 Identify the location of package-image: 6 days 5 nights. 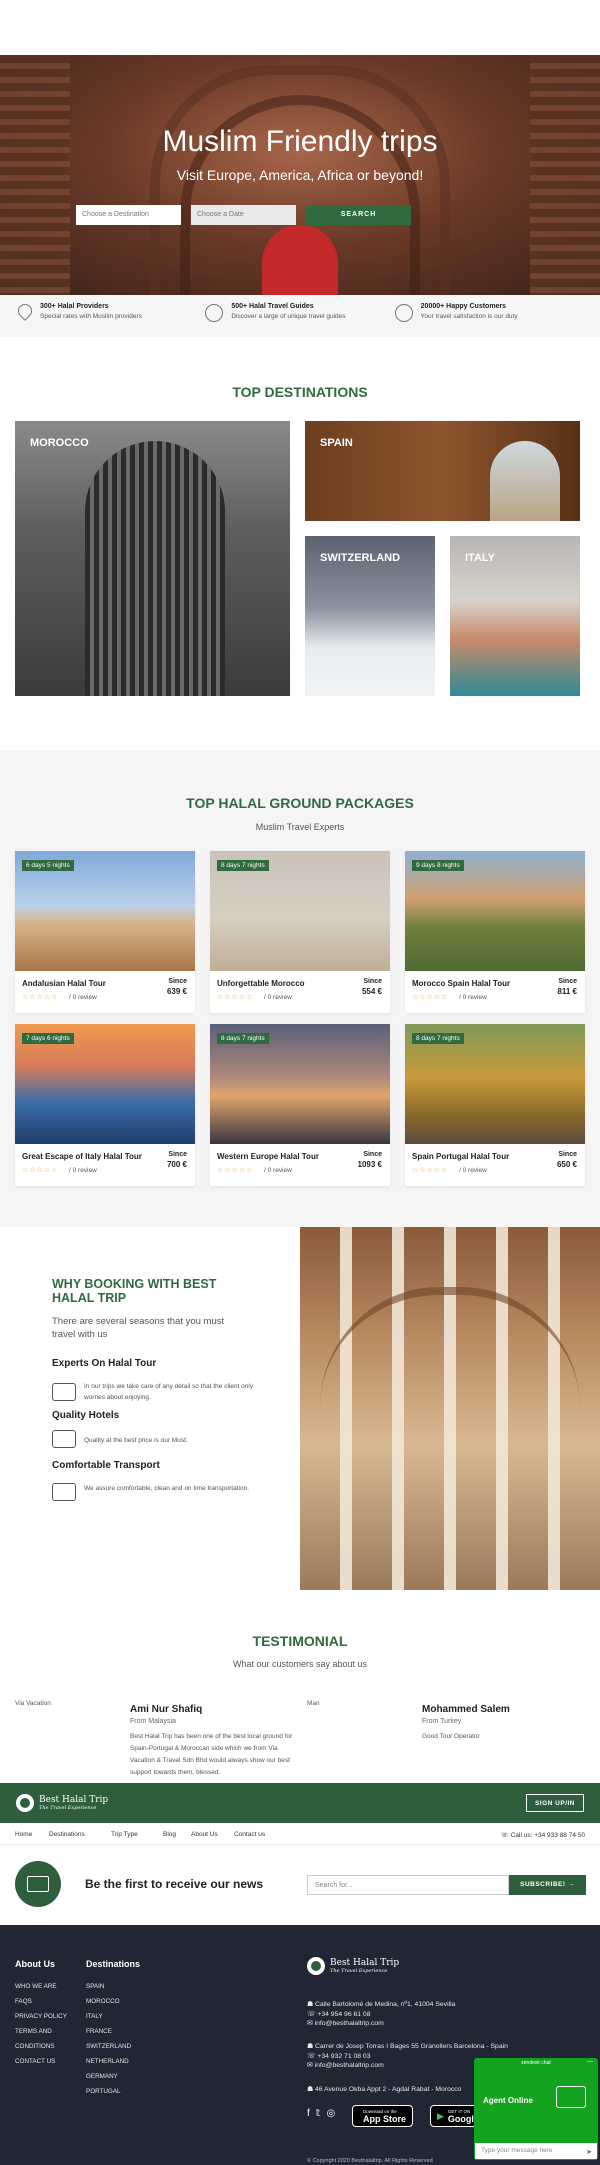
(105, 911).